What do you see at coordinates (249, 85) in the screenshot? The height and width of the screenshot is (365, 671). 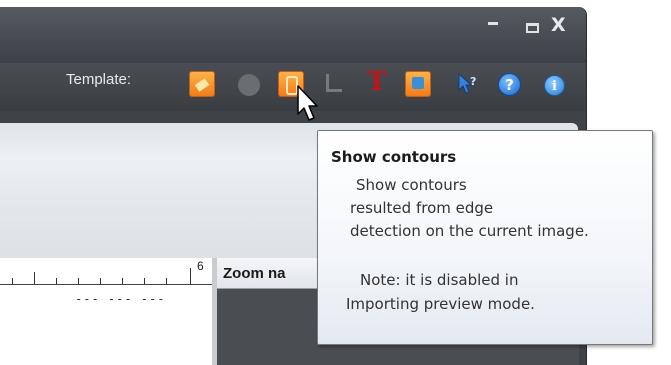 I see `disabled-tool-icon` at bounding box center [249, 85].